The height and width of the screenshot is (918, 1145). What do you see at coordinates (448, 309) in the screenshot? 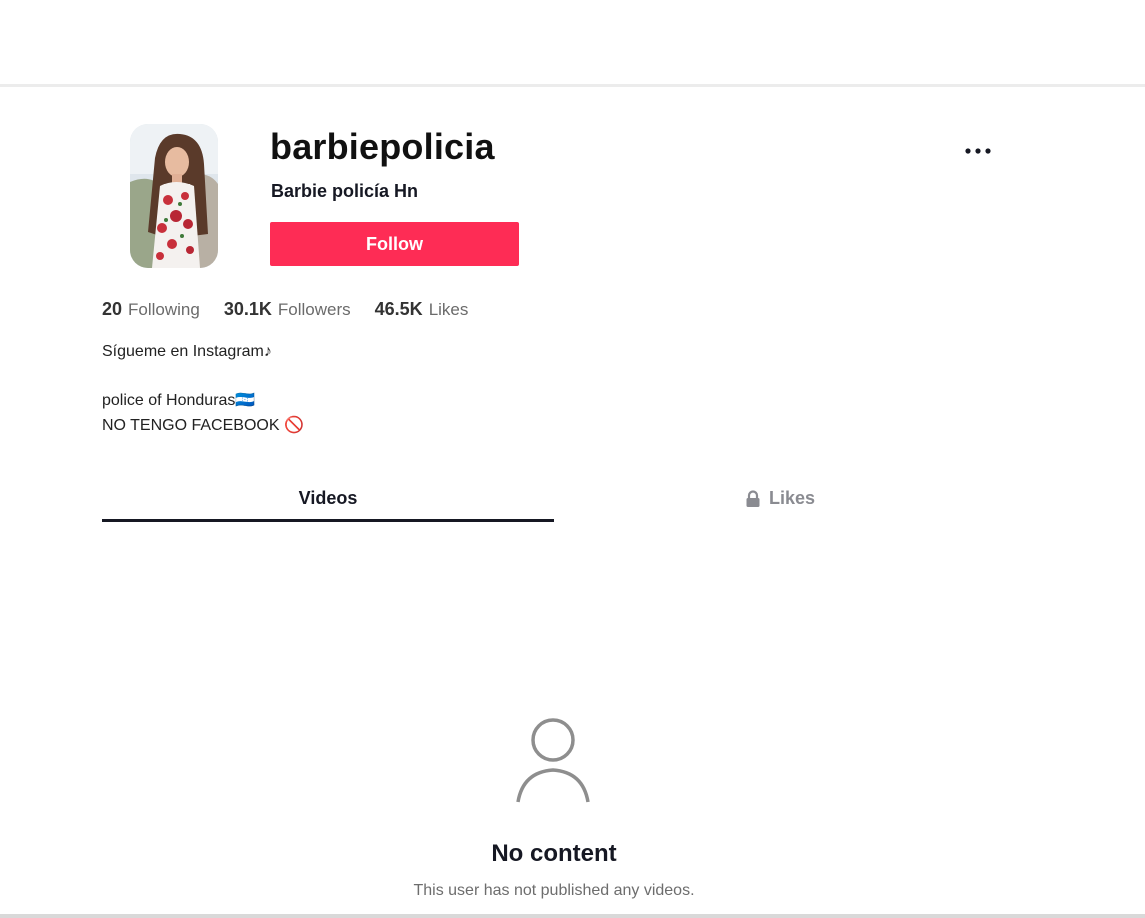
I see `likes-label: Likes` at bounding box center [448, 309].